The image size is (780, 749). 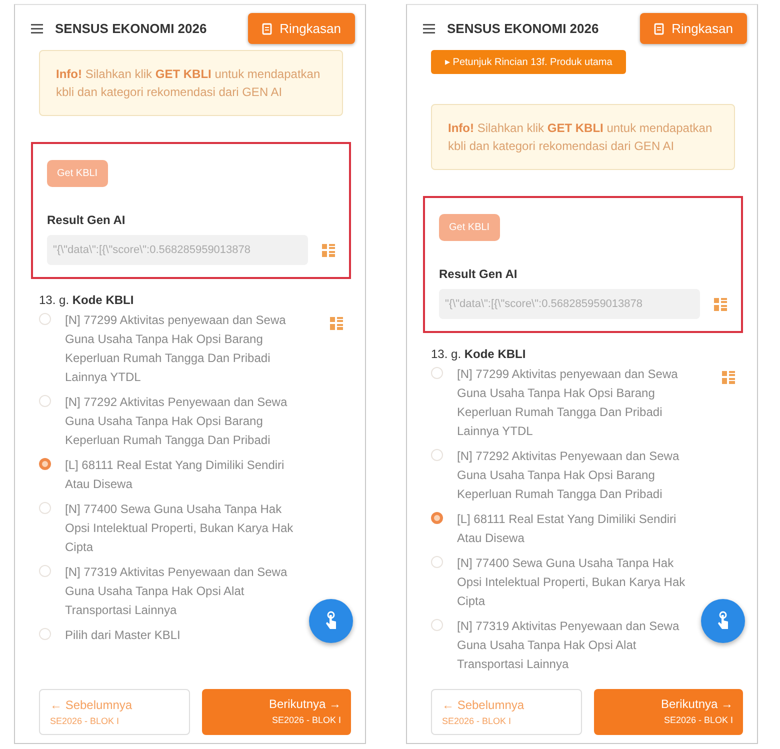 I want to click on guide-button: ▸ Petunjuk Rincian 13f. Produk utama, so click(x=528, y=62).